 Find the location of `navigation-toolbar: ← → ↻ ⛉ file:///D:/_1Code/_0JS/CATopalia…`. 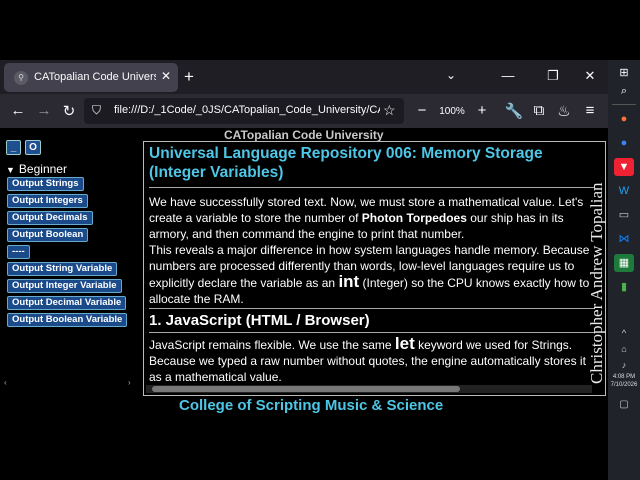

navigation-toolbar: ← → ↻ ⛉ file:///D:/_1Code/_0JS/CATopalia… is located at coordinates (304, 111).